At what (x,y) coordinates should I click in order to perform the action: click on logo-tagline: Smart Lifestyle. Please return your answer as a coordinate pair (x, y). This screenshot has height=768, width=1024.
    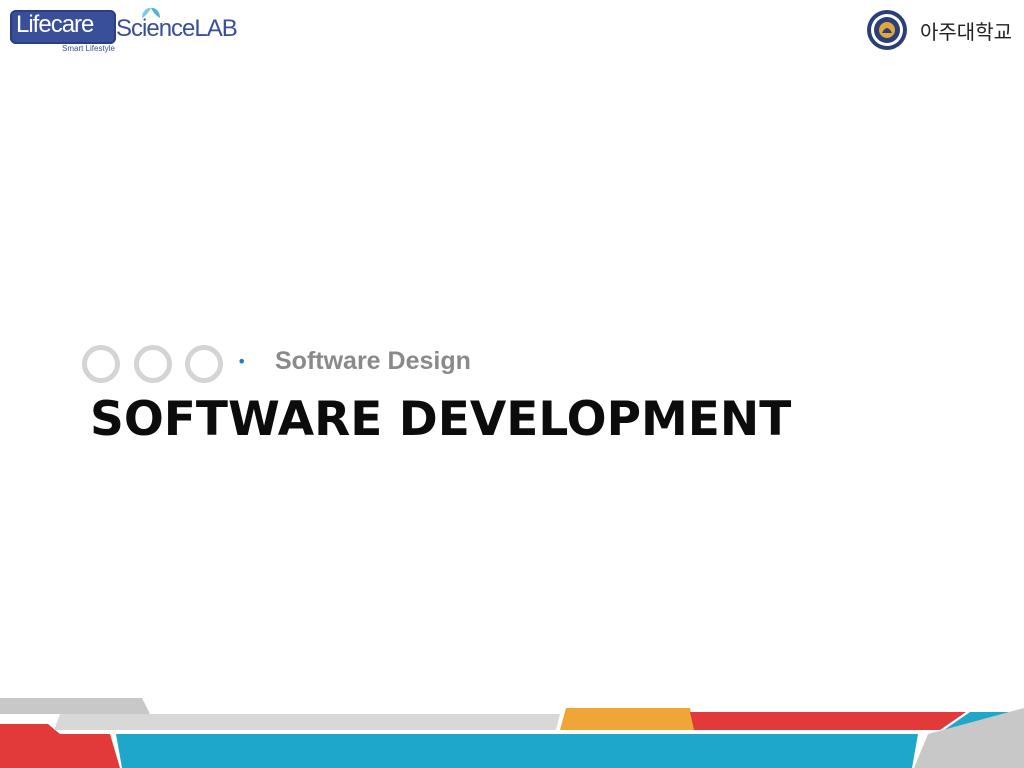
    Looking at the image, I should click on (88, 48).